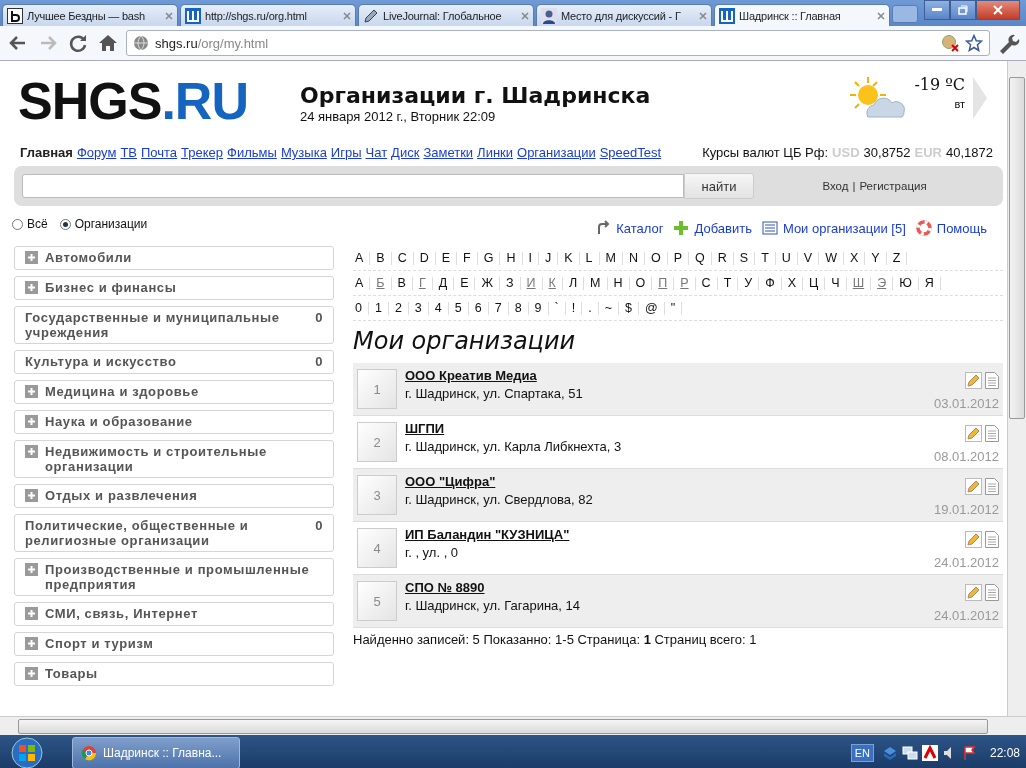  Describe the element at coordinates (596, 283) in the screenshot. I see `letter-link: М` at that location.